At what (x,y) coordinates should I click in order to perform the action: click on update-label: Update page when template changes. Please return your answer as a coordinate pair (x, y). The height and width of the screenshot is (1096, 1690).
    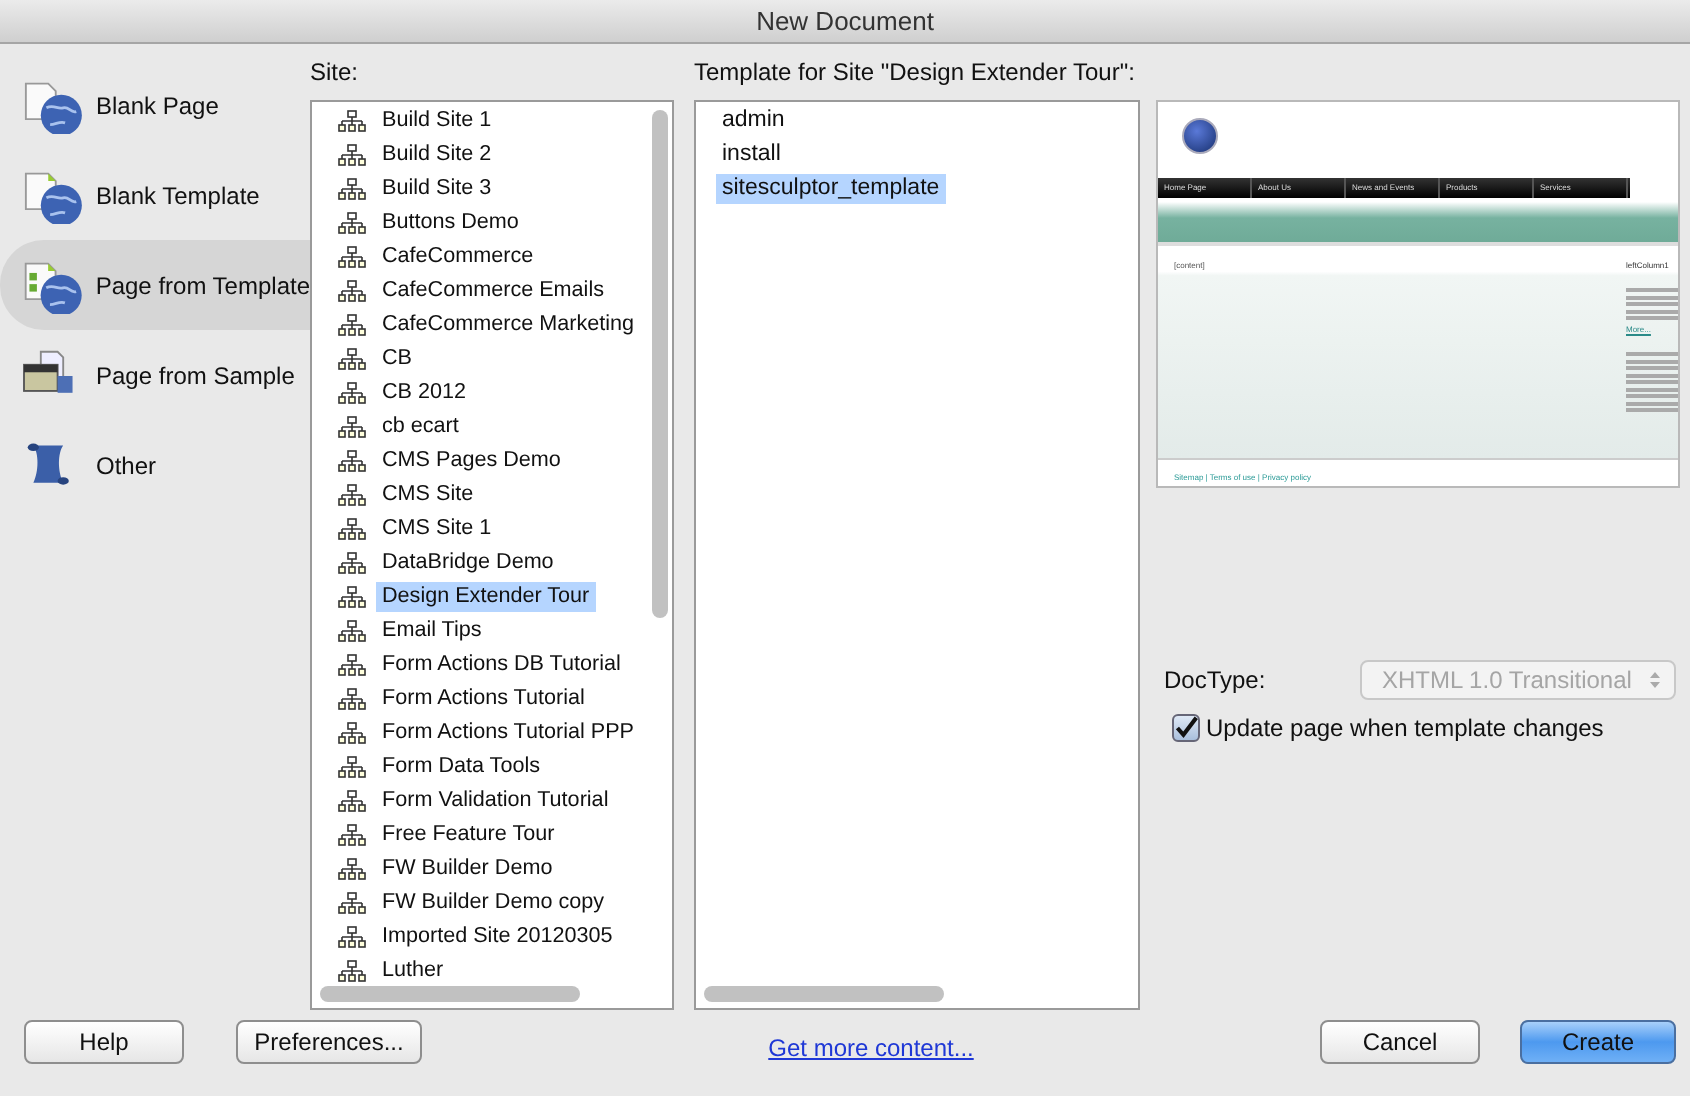
    Looking at the image, I should click on (1405, 729).